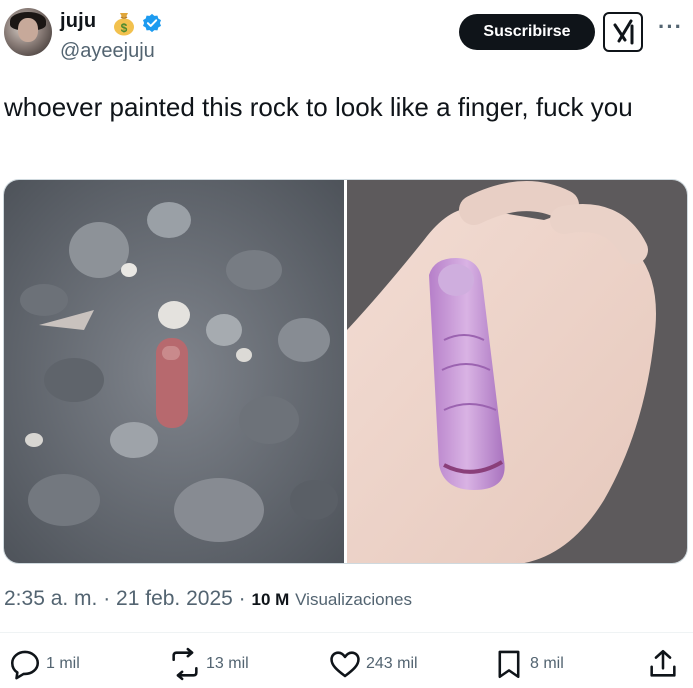 This screenshot has height=688, width=693. What do you see at coordinates (547, 663) in the screenshot?
I see `bookmark-count: 8 mil` at bounding box center [547, 663].